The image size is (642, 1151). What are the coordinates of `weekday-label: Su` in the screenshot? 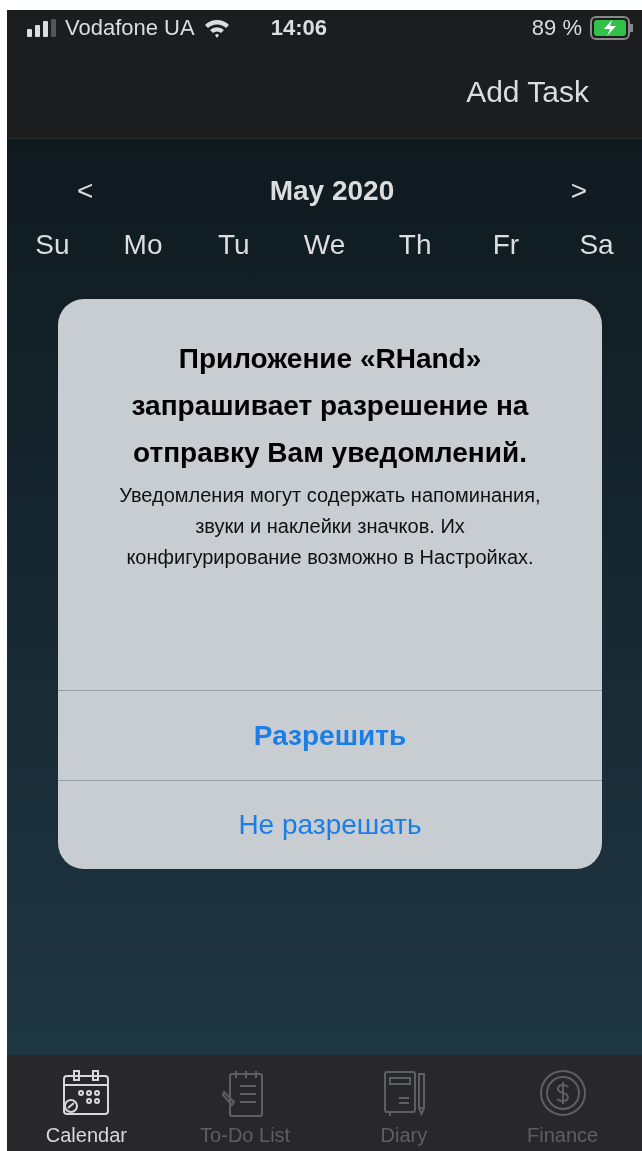 It's located at (52, 245).